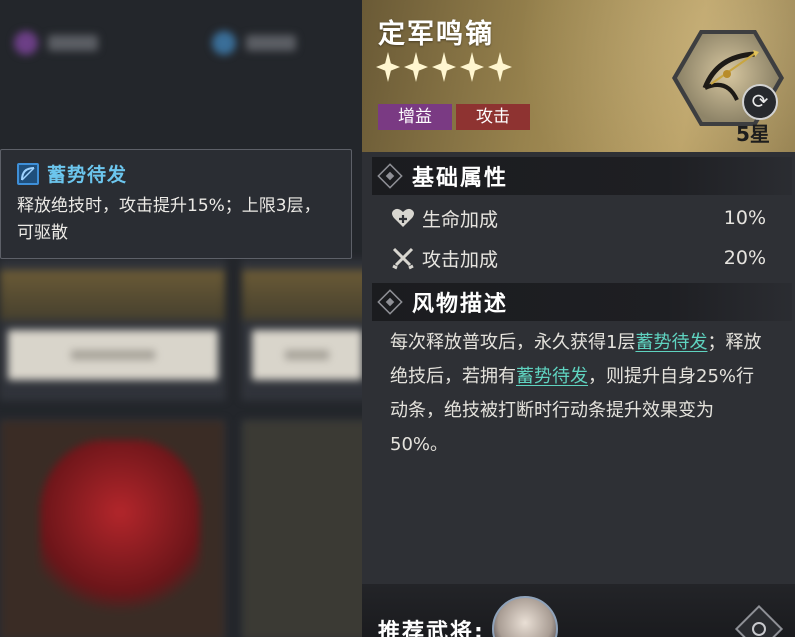  I want to click on buff-tooltip: 蓄势待发 释放绝技时，攻击提升15%；上限3层，可驱散, so click(176, 204).